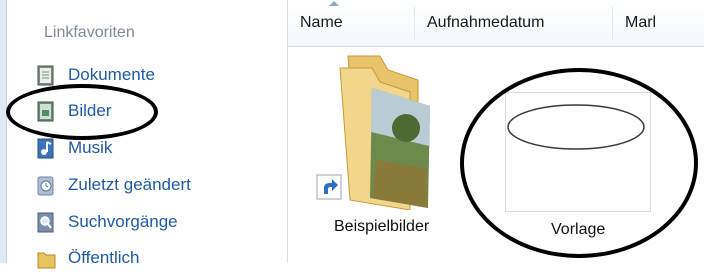 Image resolution: width=704 pixels, height=274 pixels. I want to click on nav-item-oeffentlich: Öffentlich, so click(158, 258).